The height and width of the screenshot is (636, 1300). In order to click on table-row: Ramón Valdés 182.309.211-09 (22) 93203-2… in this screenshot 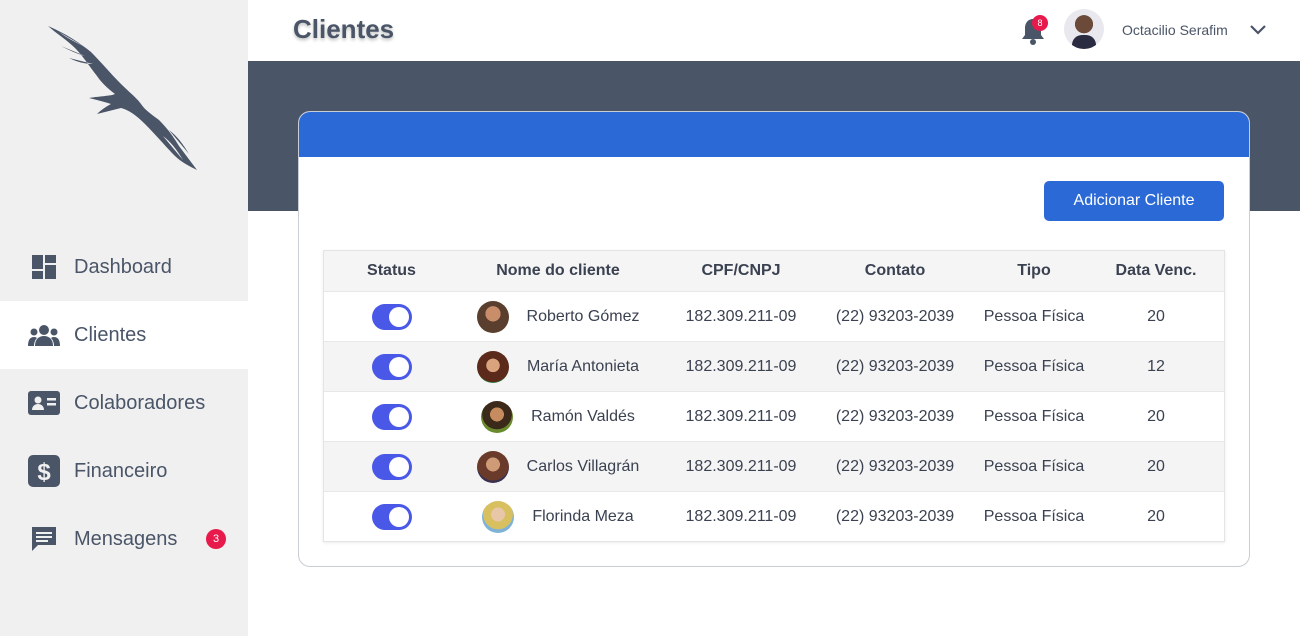, I will do `click(774, 416)`.